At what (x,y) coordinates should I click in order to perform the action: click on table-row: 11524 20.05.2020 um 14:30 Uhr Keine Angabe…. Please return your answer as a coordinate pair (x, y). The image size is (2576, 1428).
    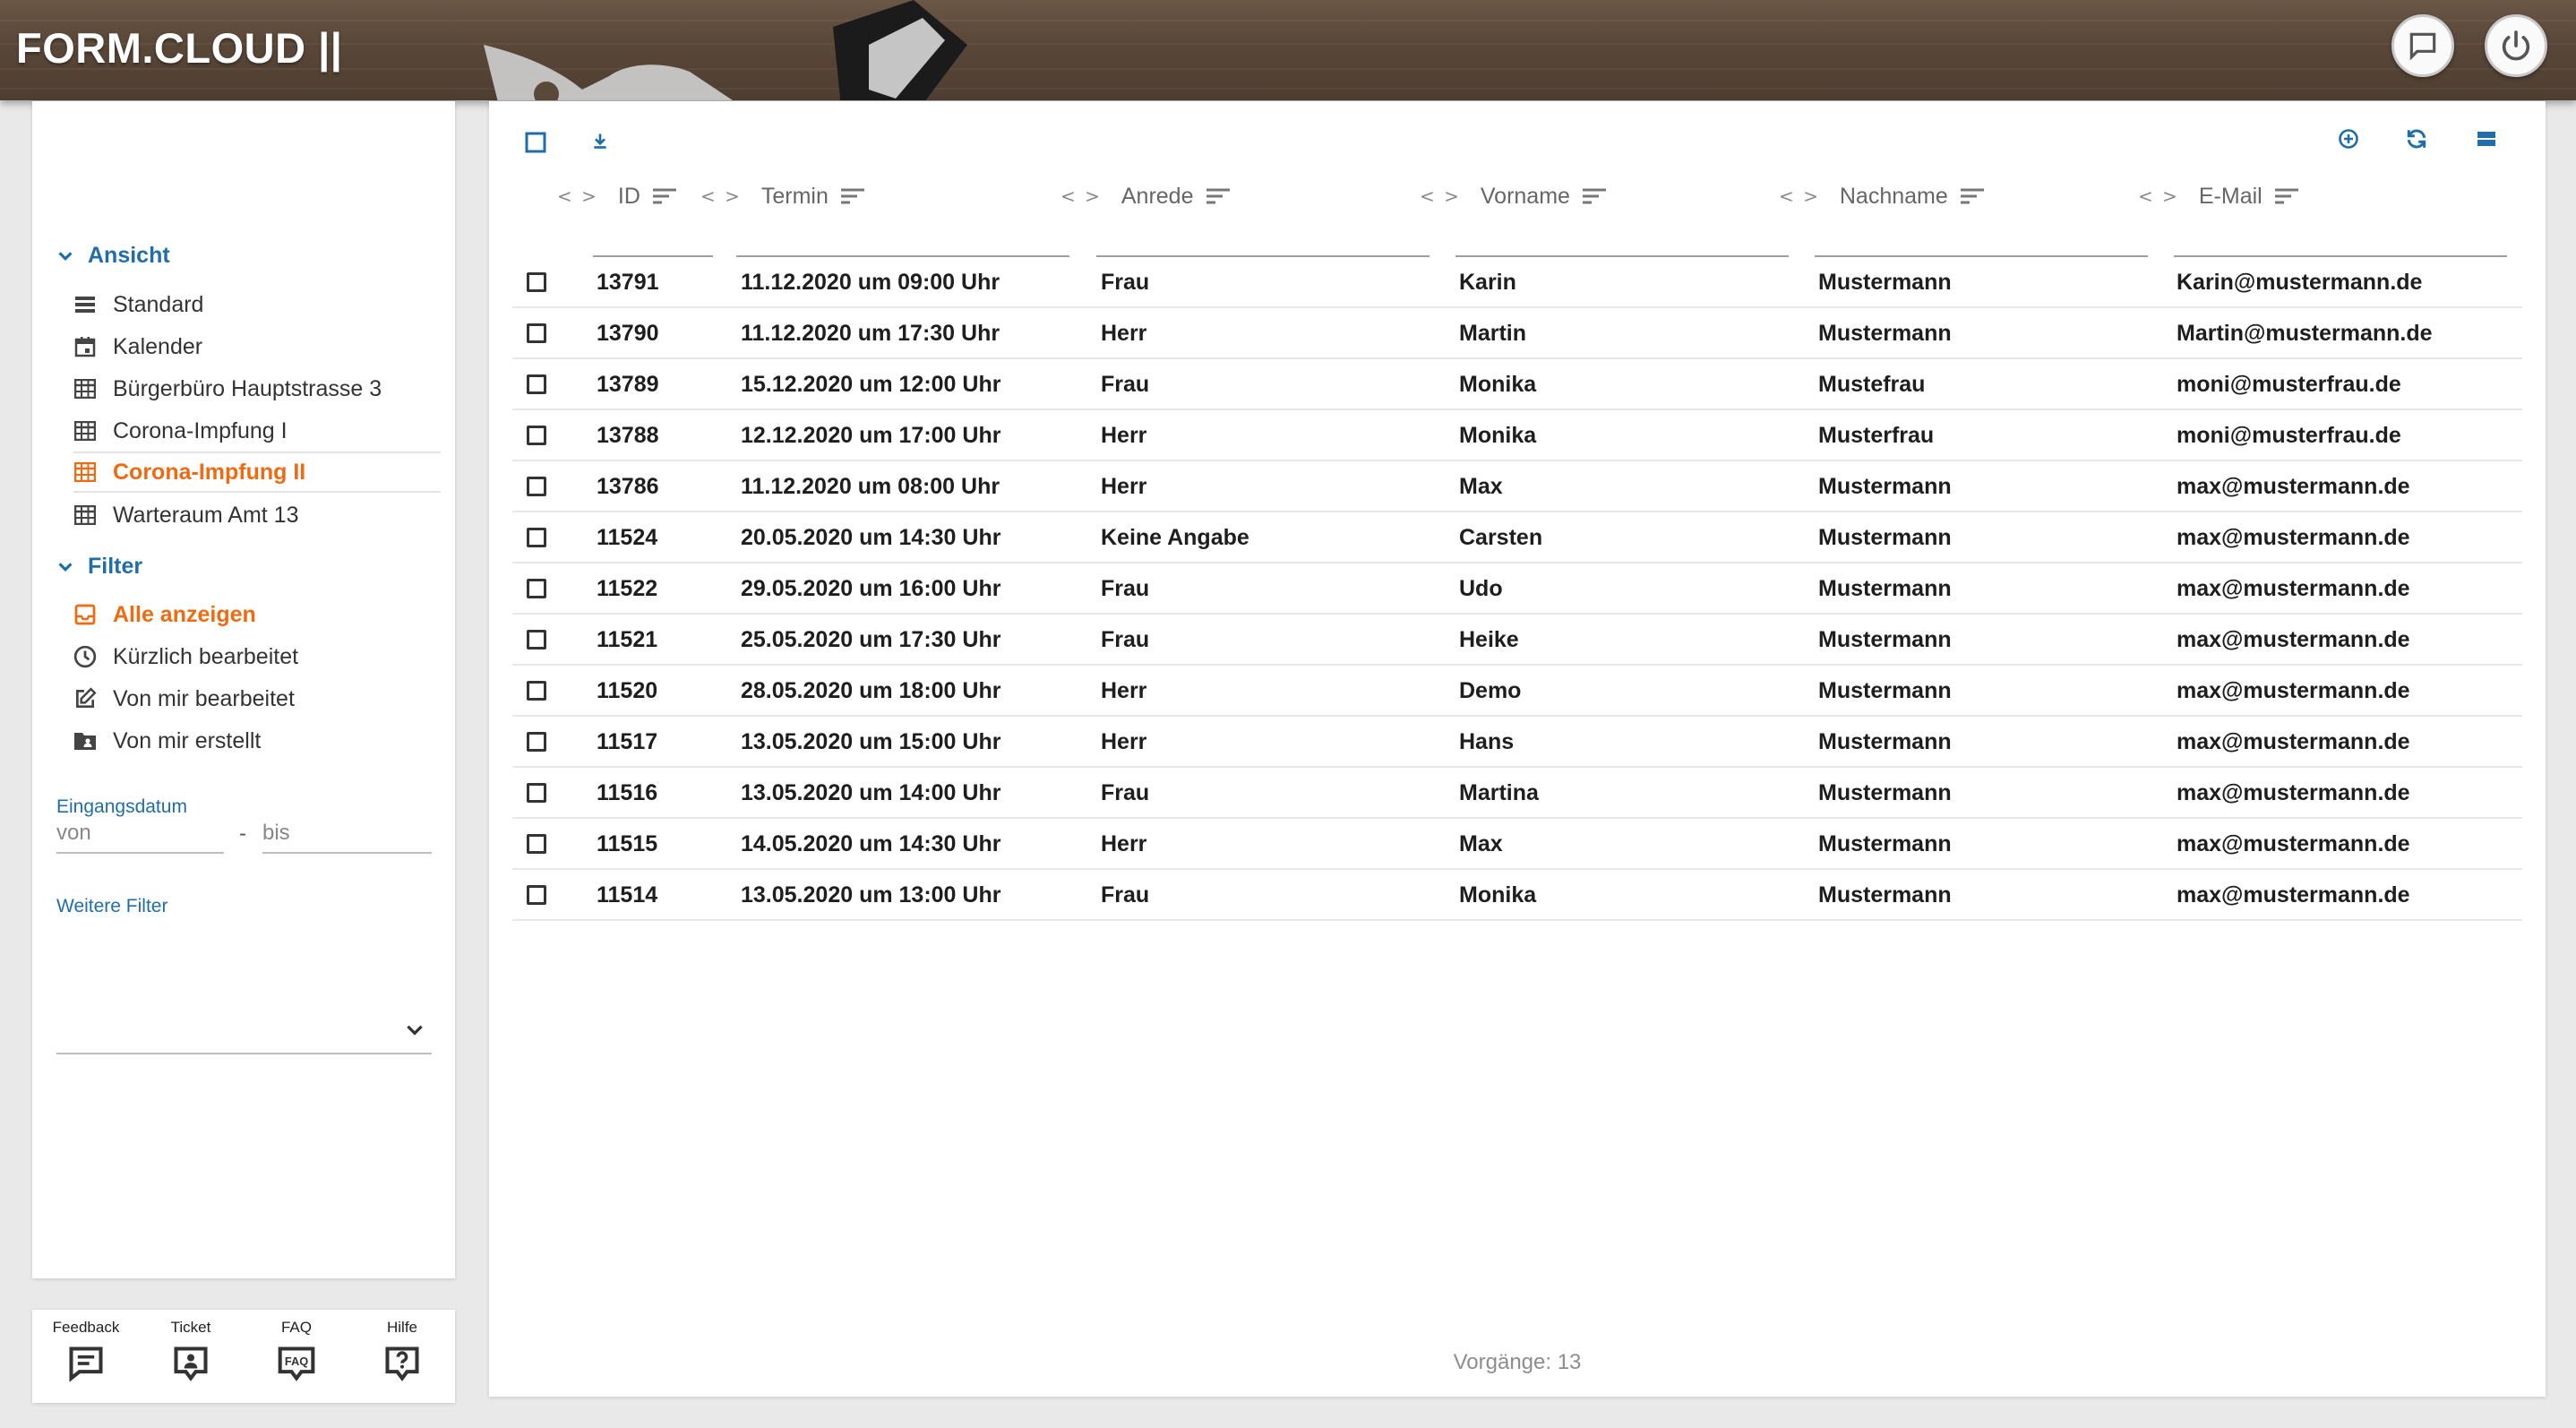
    Looking at the image, I should click on (1517, 537).